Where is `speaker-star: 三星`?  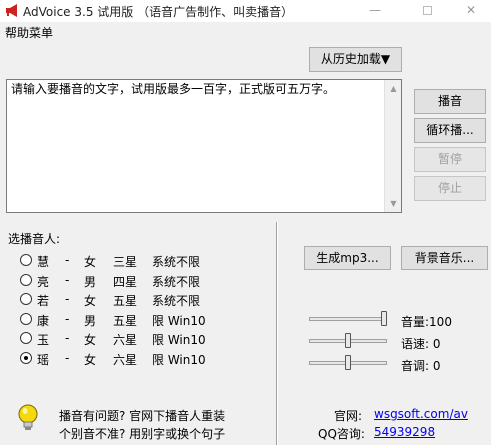 speaker-star: 三星 is located at coordinates (125, 262).